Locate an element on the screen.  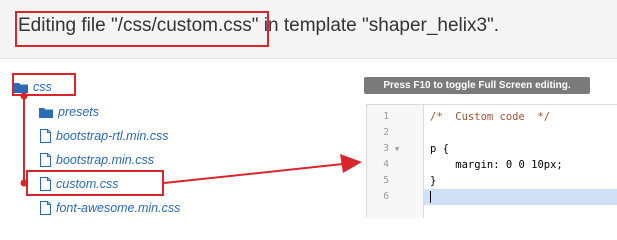
line-number: 3 is located at coordinates (386, 148).